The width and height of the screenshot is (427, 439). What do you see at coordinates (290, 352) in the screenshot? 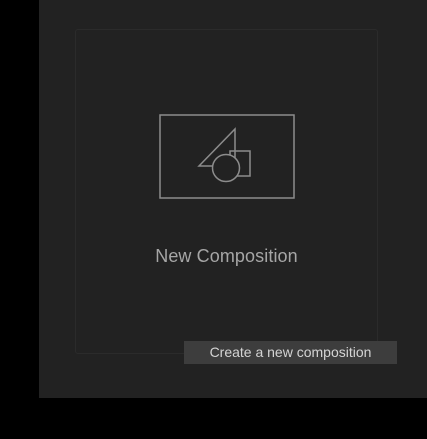
I see `tooltip: Create a new composition` at bounding box center [290, 352].